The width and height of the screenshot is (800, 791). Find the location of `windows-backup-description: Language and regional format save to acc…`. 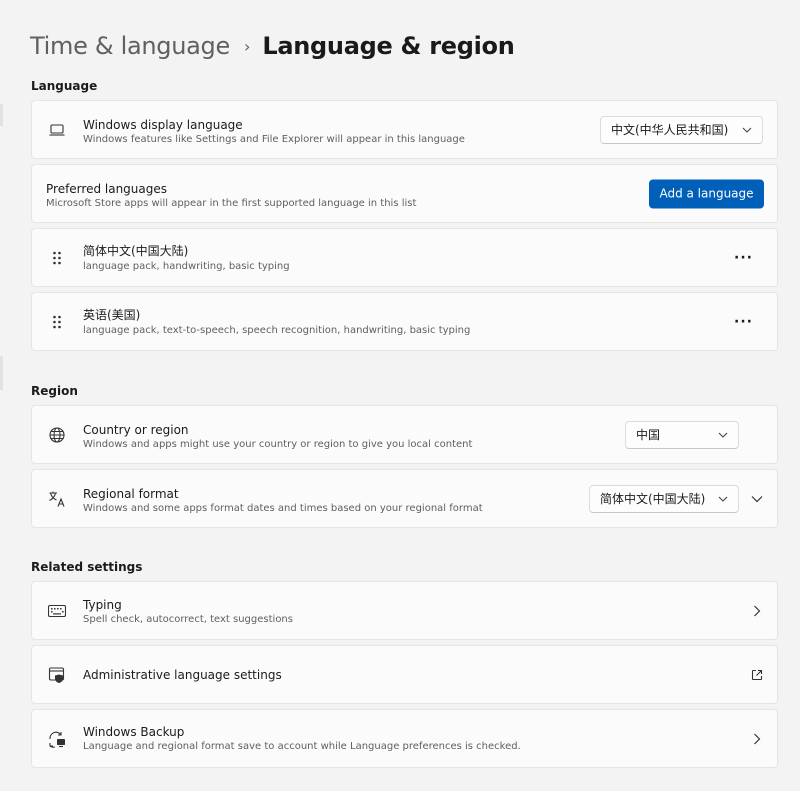

windows-backup-description: Language and regional format save to acc… is located at coordinates (302, 746).